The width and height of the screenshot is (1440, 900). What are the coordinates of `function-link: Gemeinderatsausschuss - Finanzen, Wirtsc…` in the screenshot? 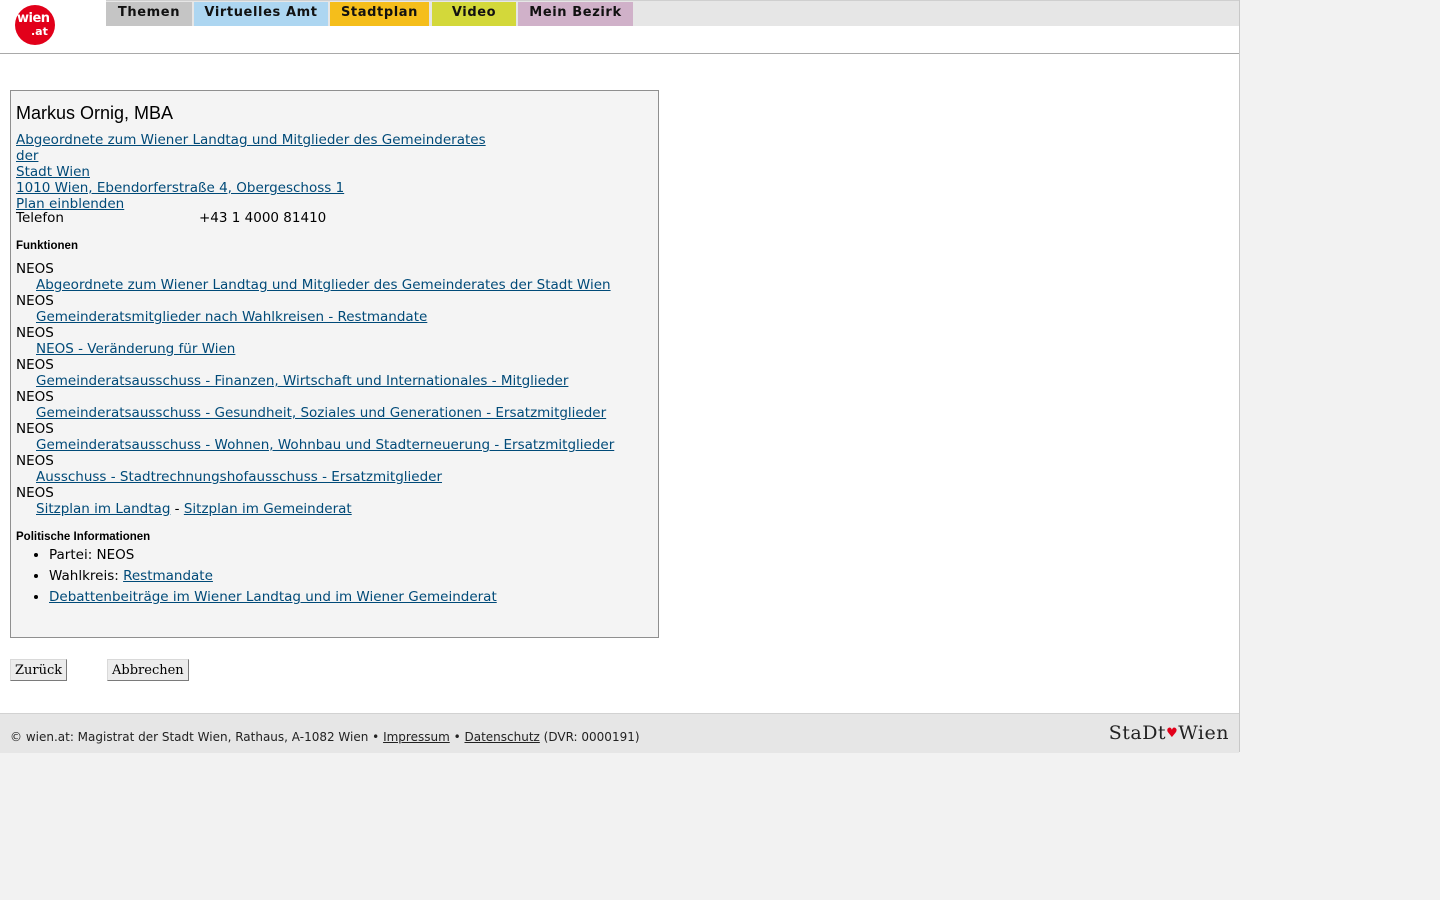 It's located at (331, 381).